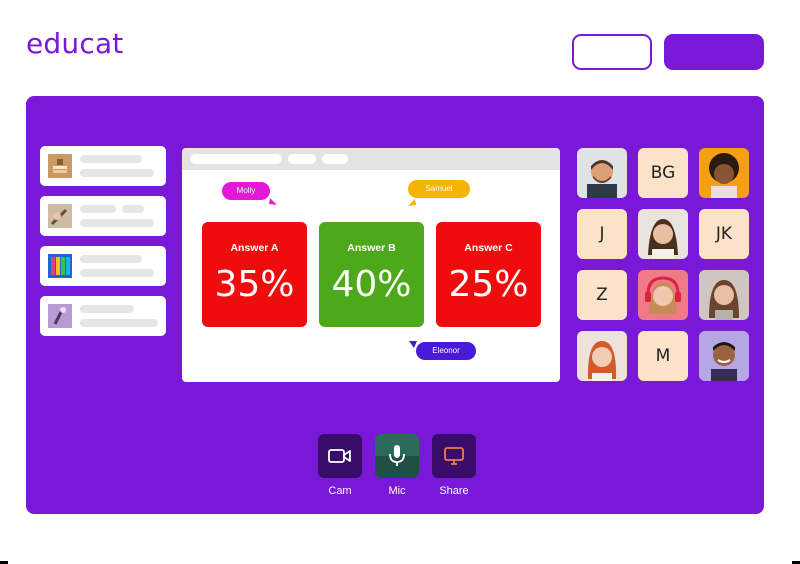 Image resolution: width=800 pixels, height=564 pixels. I want to click on participant-tile: J, so click(602, 234).